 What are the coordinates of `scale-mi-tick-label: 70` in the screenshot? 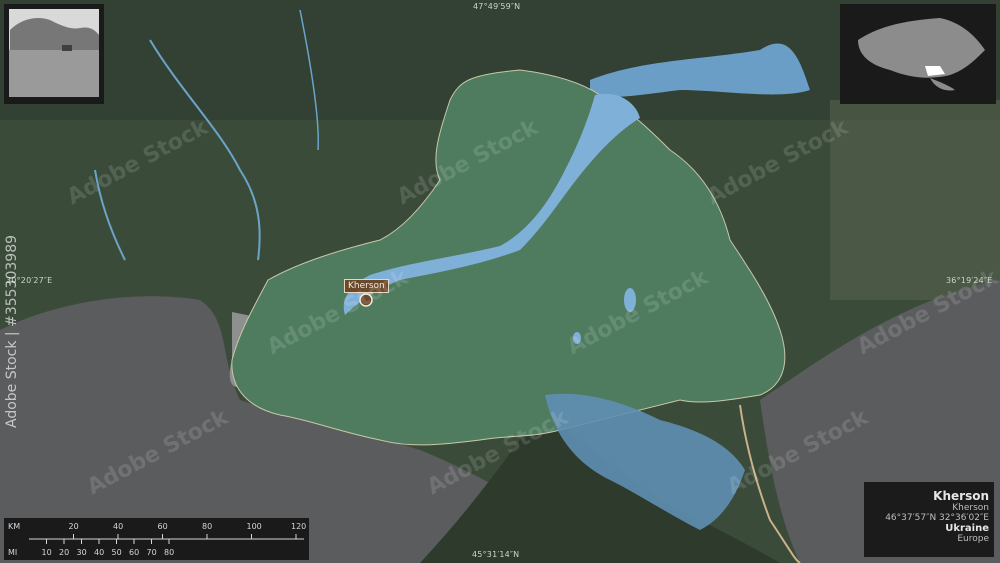 It's located at (152, 552).